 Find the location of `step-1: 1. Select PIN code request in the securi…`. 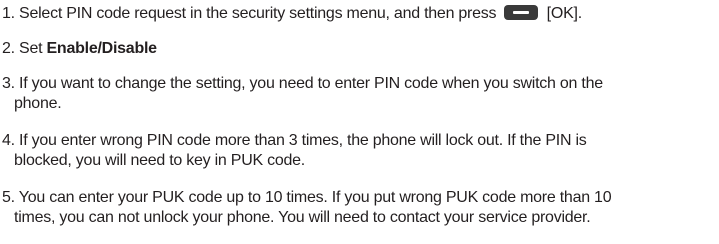

step-1: 1. Select PIN code request in the securi… is located at coordinates (359, 14).